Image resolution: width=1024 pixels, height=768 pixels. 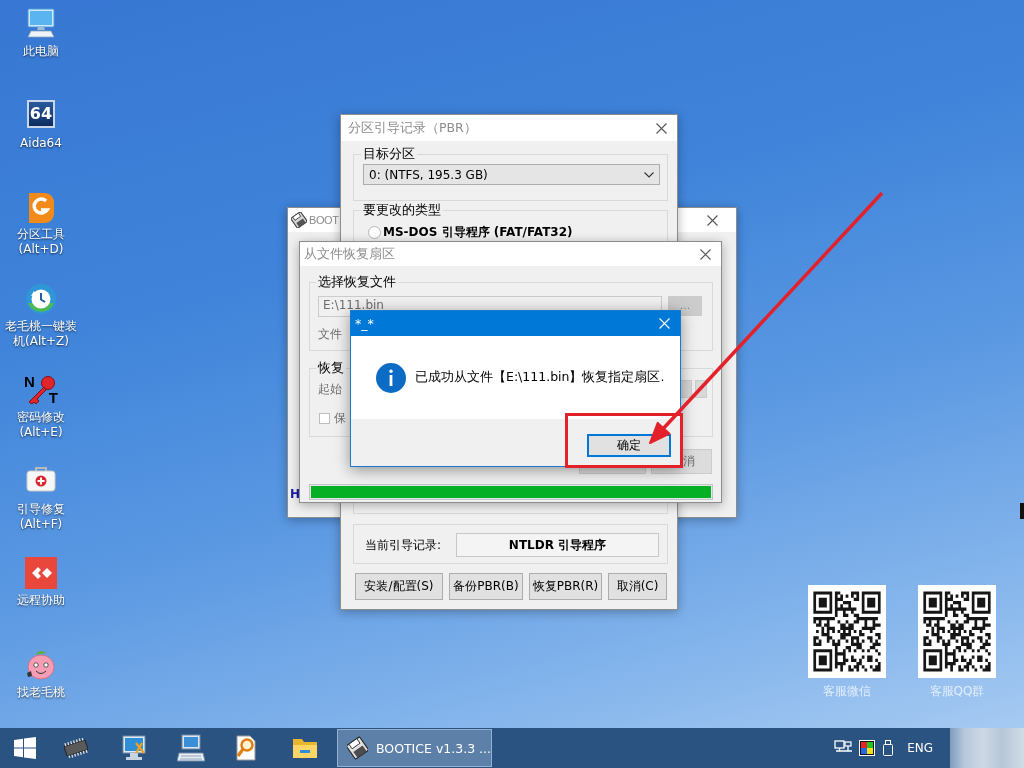 What do you see at coordinates (399, 586) in the screenshot?
I see `dialog-button: 安装/配置(S)` at bounding box center [399, 586].